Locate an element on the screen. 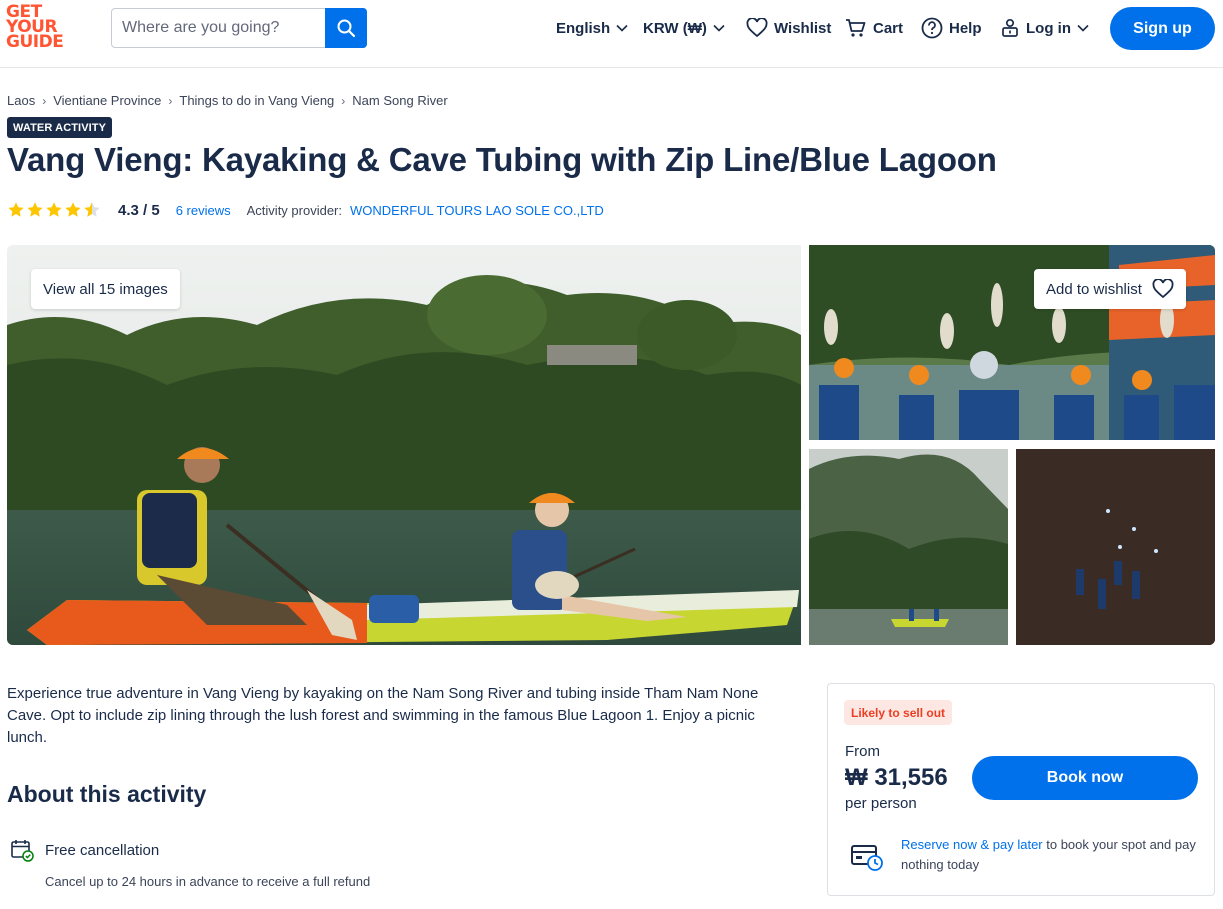  reserve-now-pay-later-link: Reserve now & pay later is located at coordinates (972, 844).